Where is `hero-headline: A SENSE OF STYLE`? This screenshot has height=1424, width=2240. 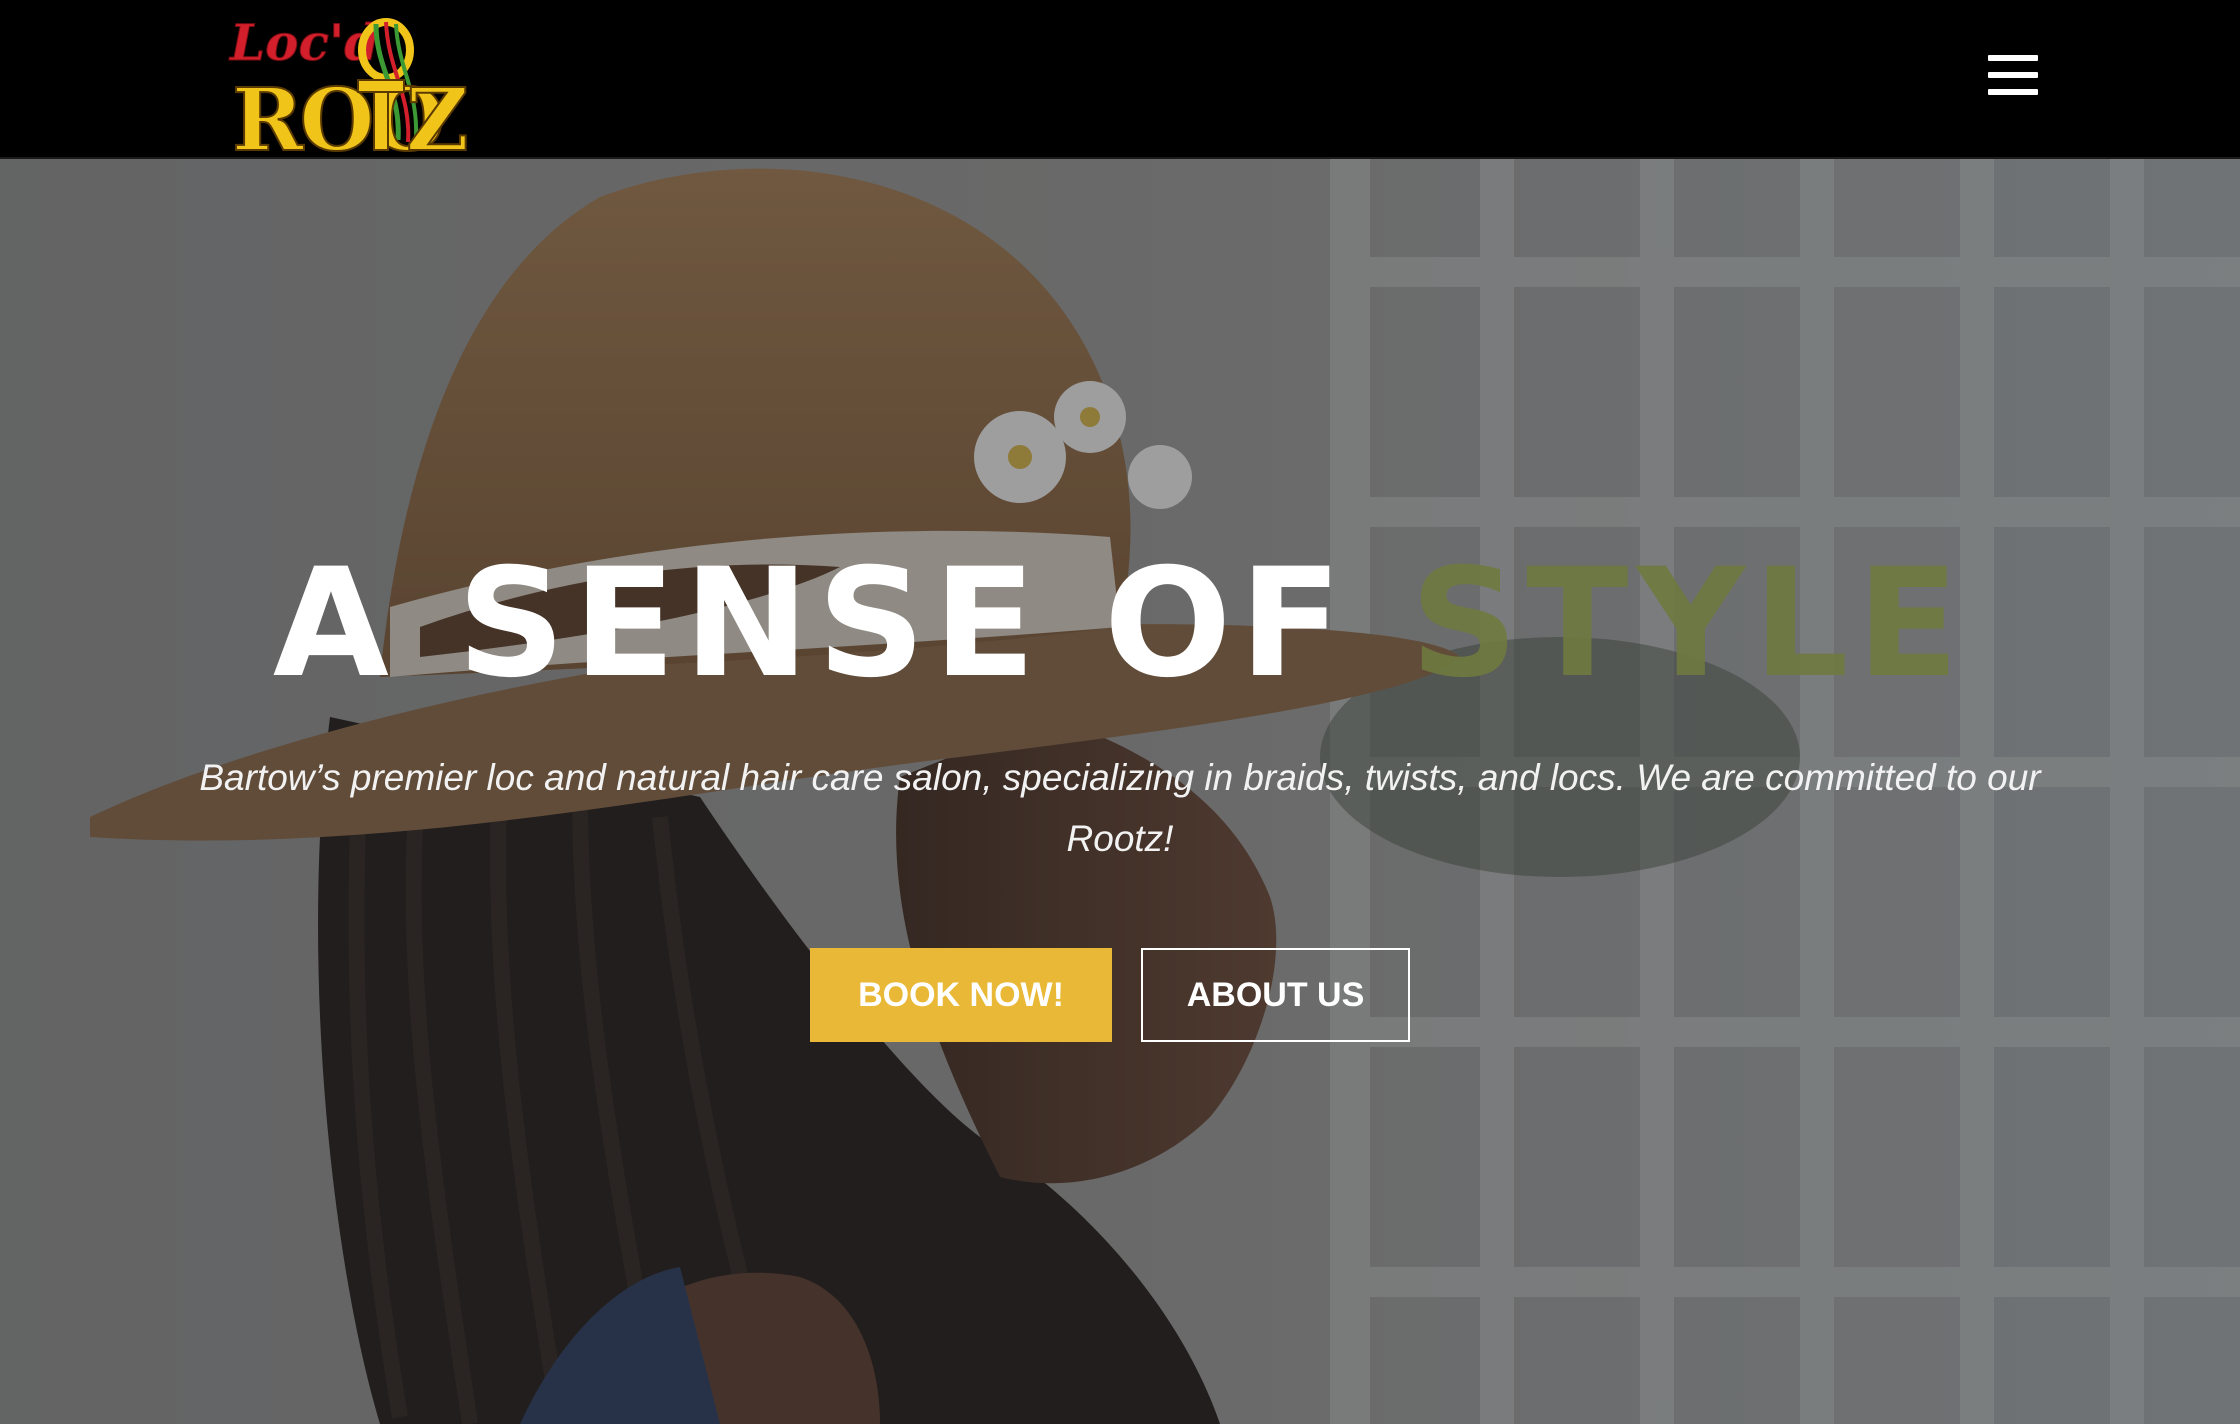
hero-headline: A SENSE OF STYLE is located at coordinates (1120, 624).